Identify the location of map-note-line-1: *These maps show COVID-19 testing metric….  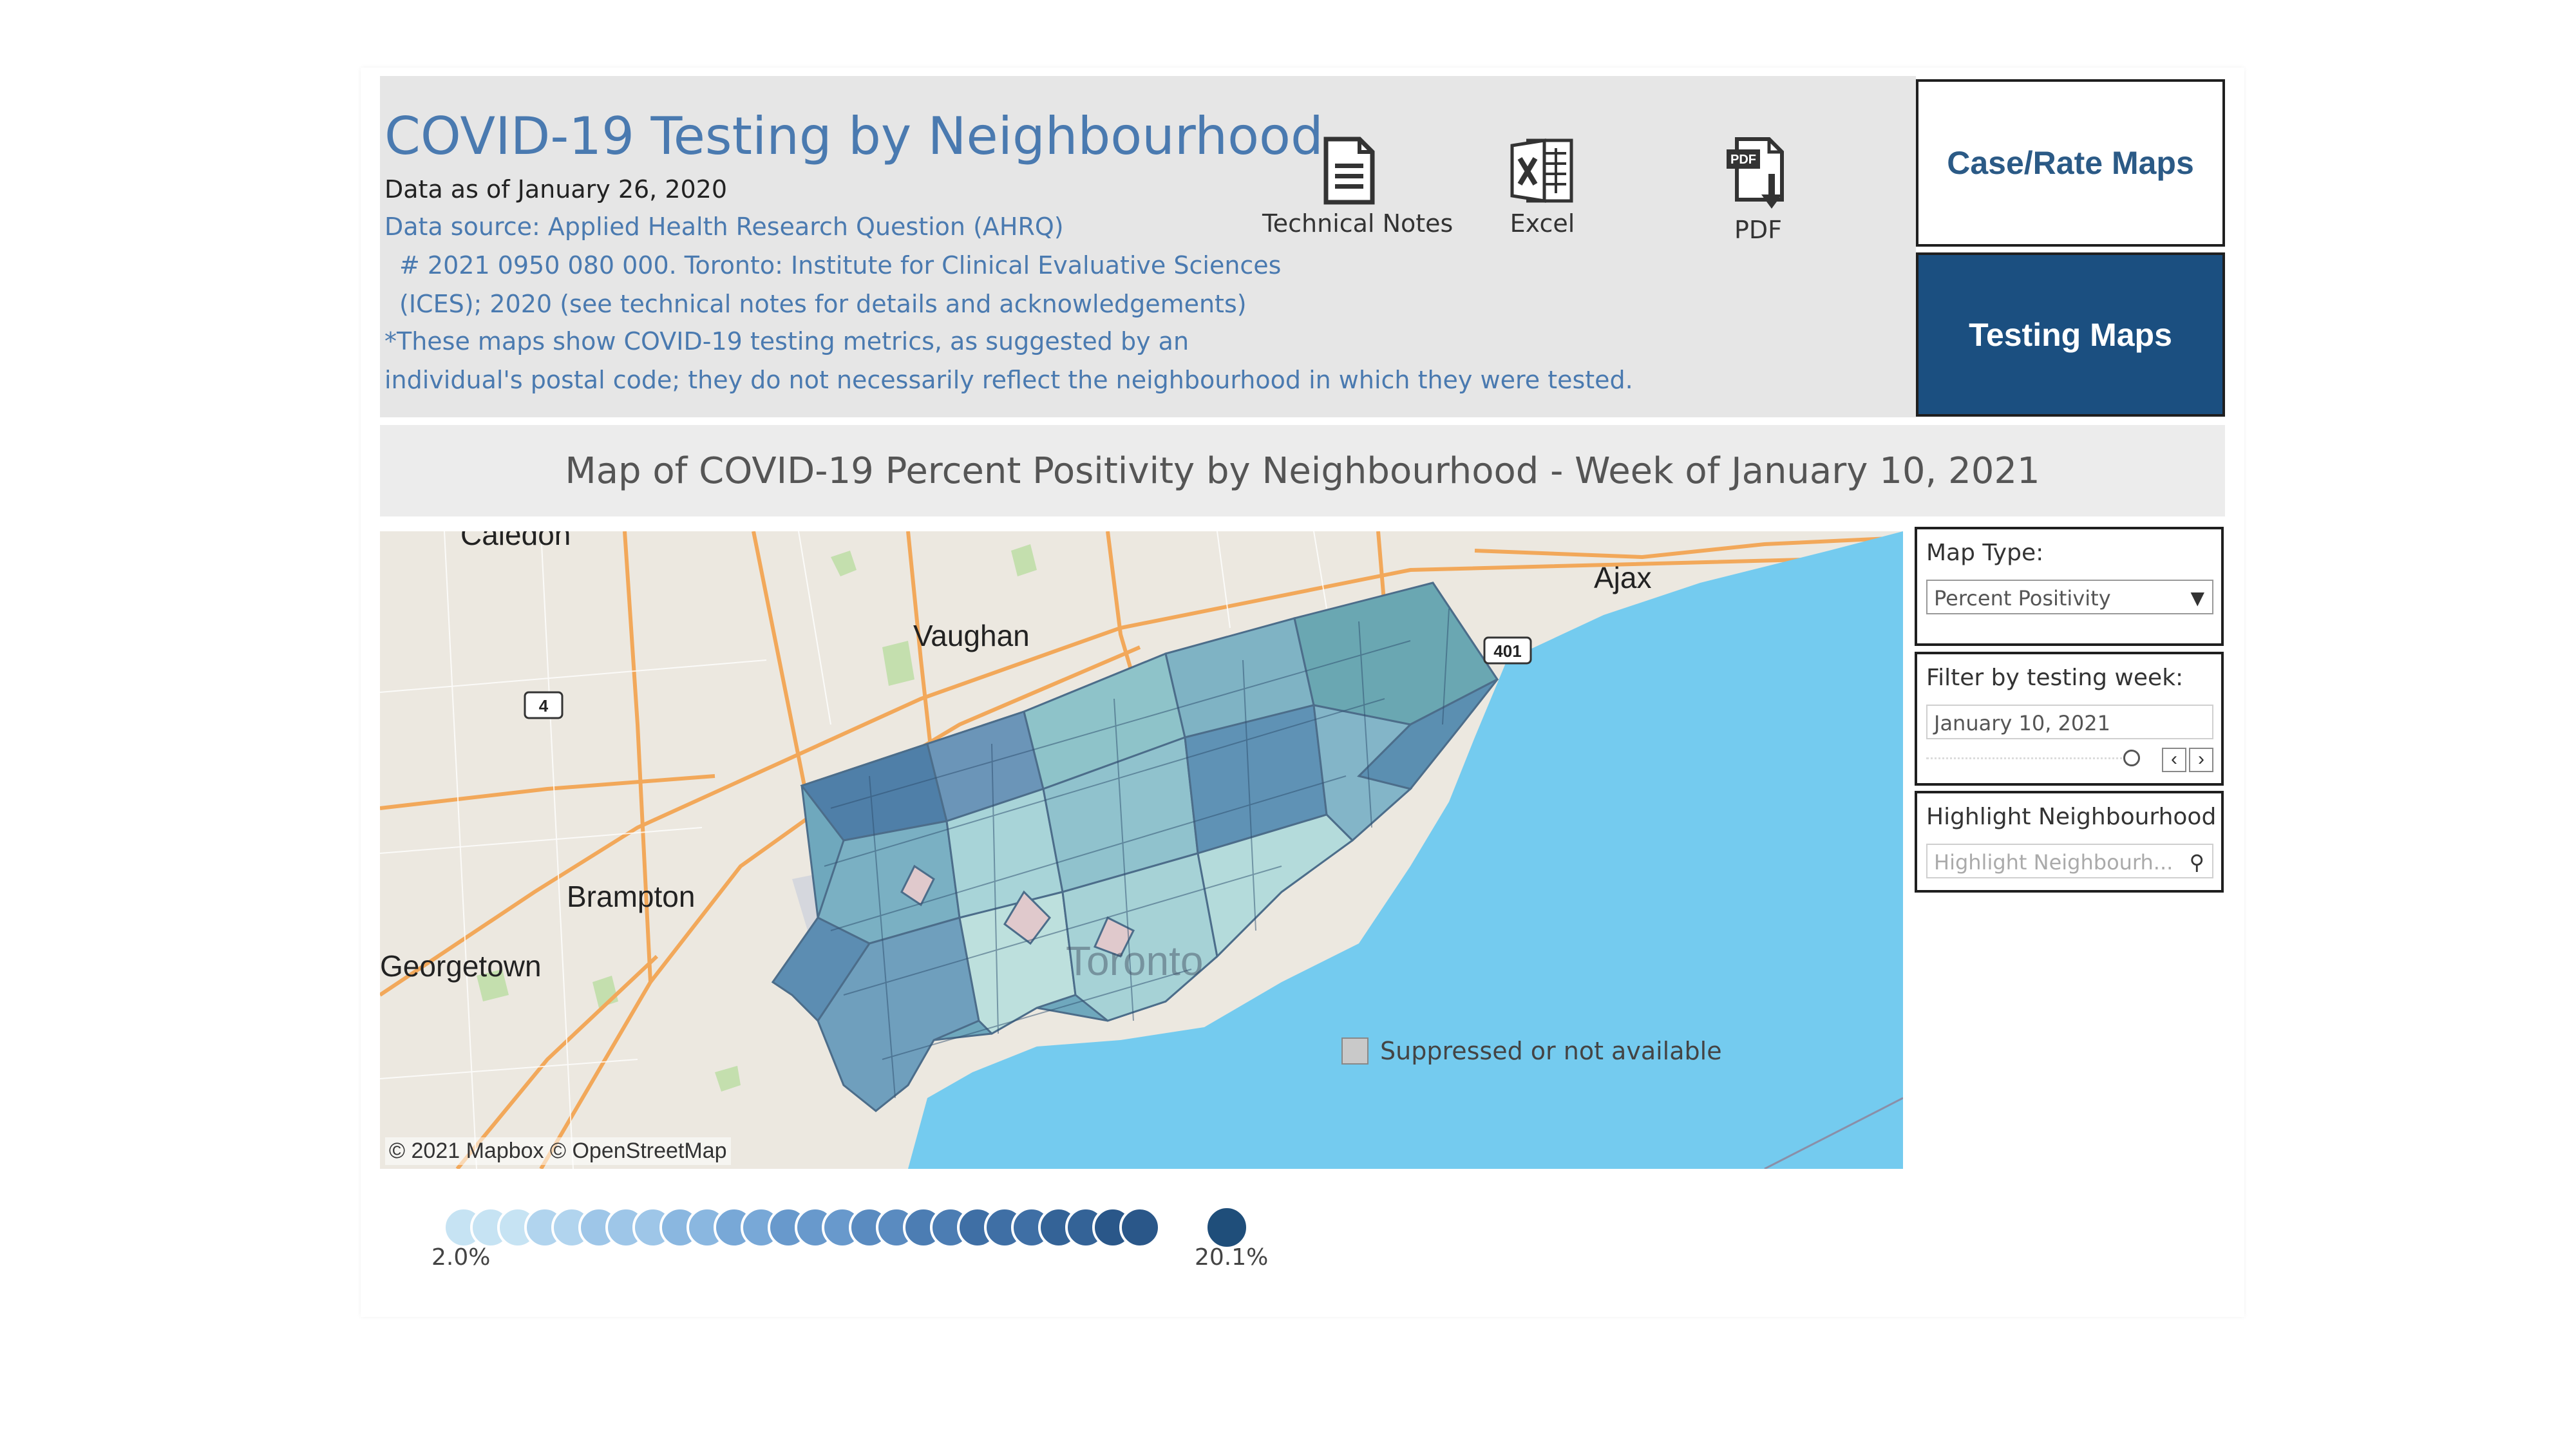
(786, 341).